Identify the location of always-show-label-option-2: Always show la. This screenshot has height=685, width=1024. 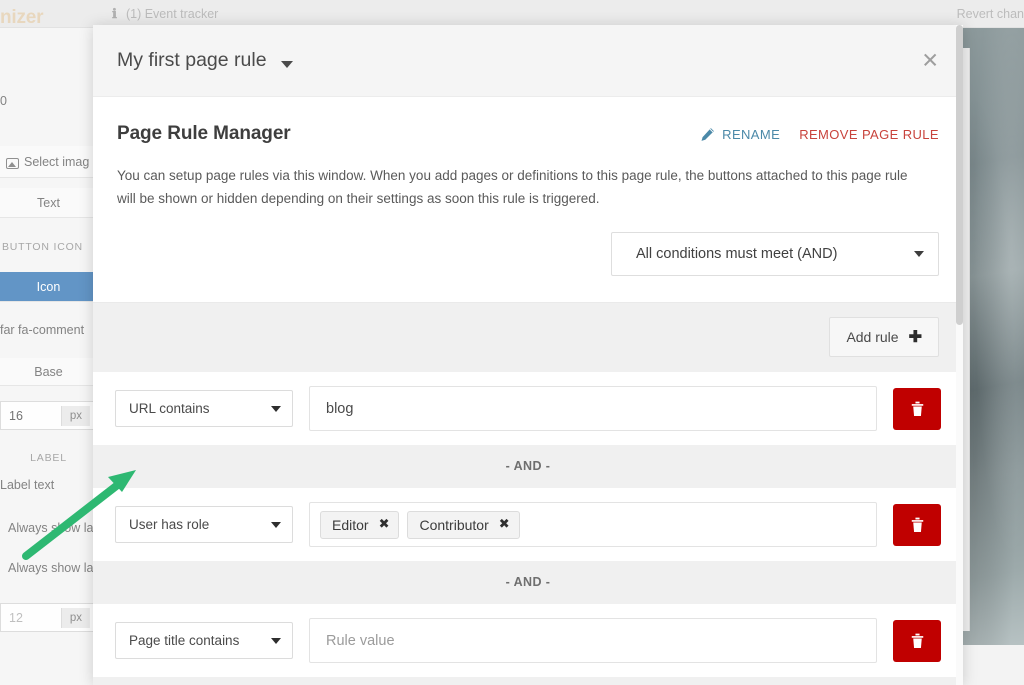
(48, 568).